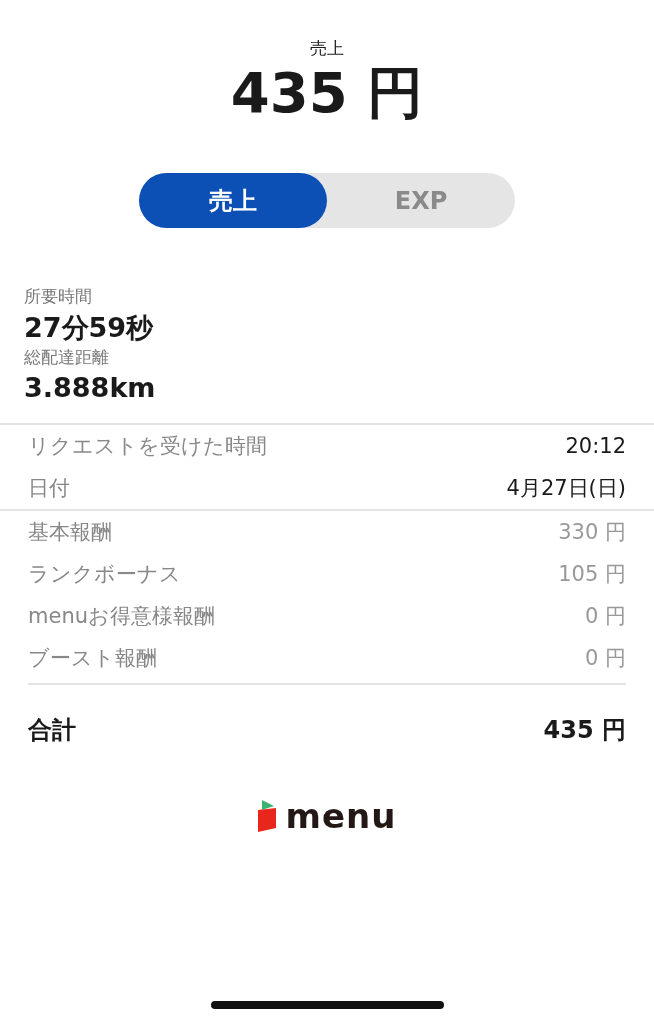  Describe the element at coordinates (58, 297) in the screenshot. I see `stat-label: 所要時間` at that location.